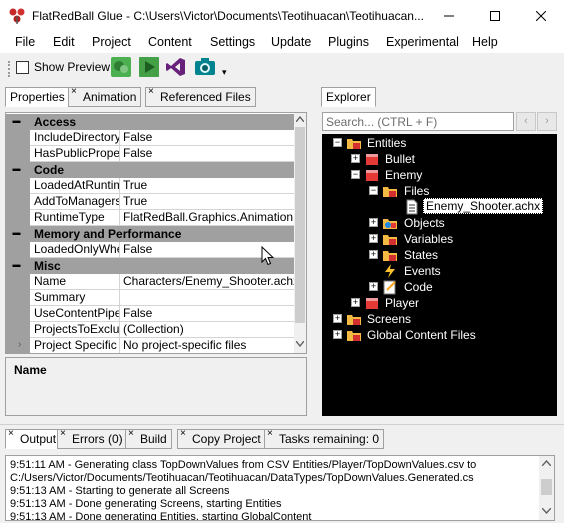 This screenshot has height=523, width=564. Describe the element at coordinates (176, 67) in the screenshot. I see `visual-studio-button` at that location.